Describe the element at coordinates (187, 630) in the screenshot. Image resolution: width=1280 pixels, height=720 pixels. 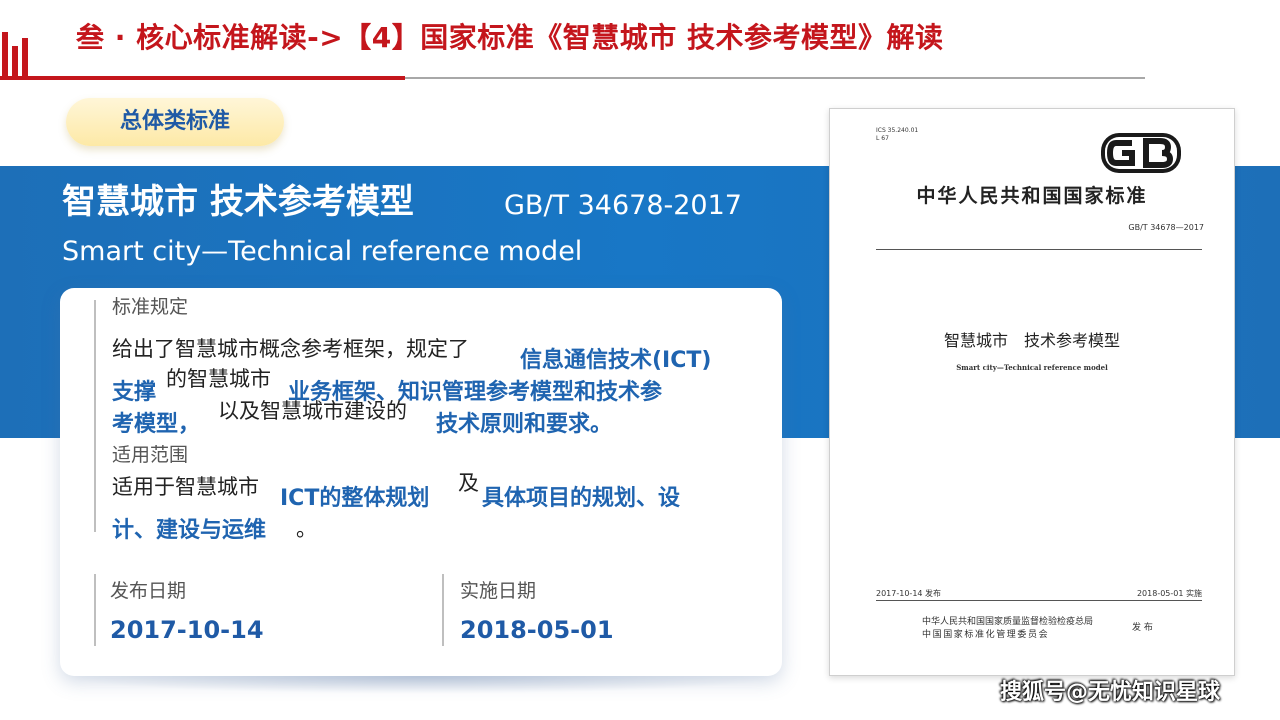
I see `release-date-value: 2017-10-14` at that location.